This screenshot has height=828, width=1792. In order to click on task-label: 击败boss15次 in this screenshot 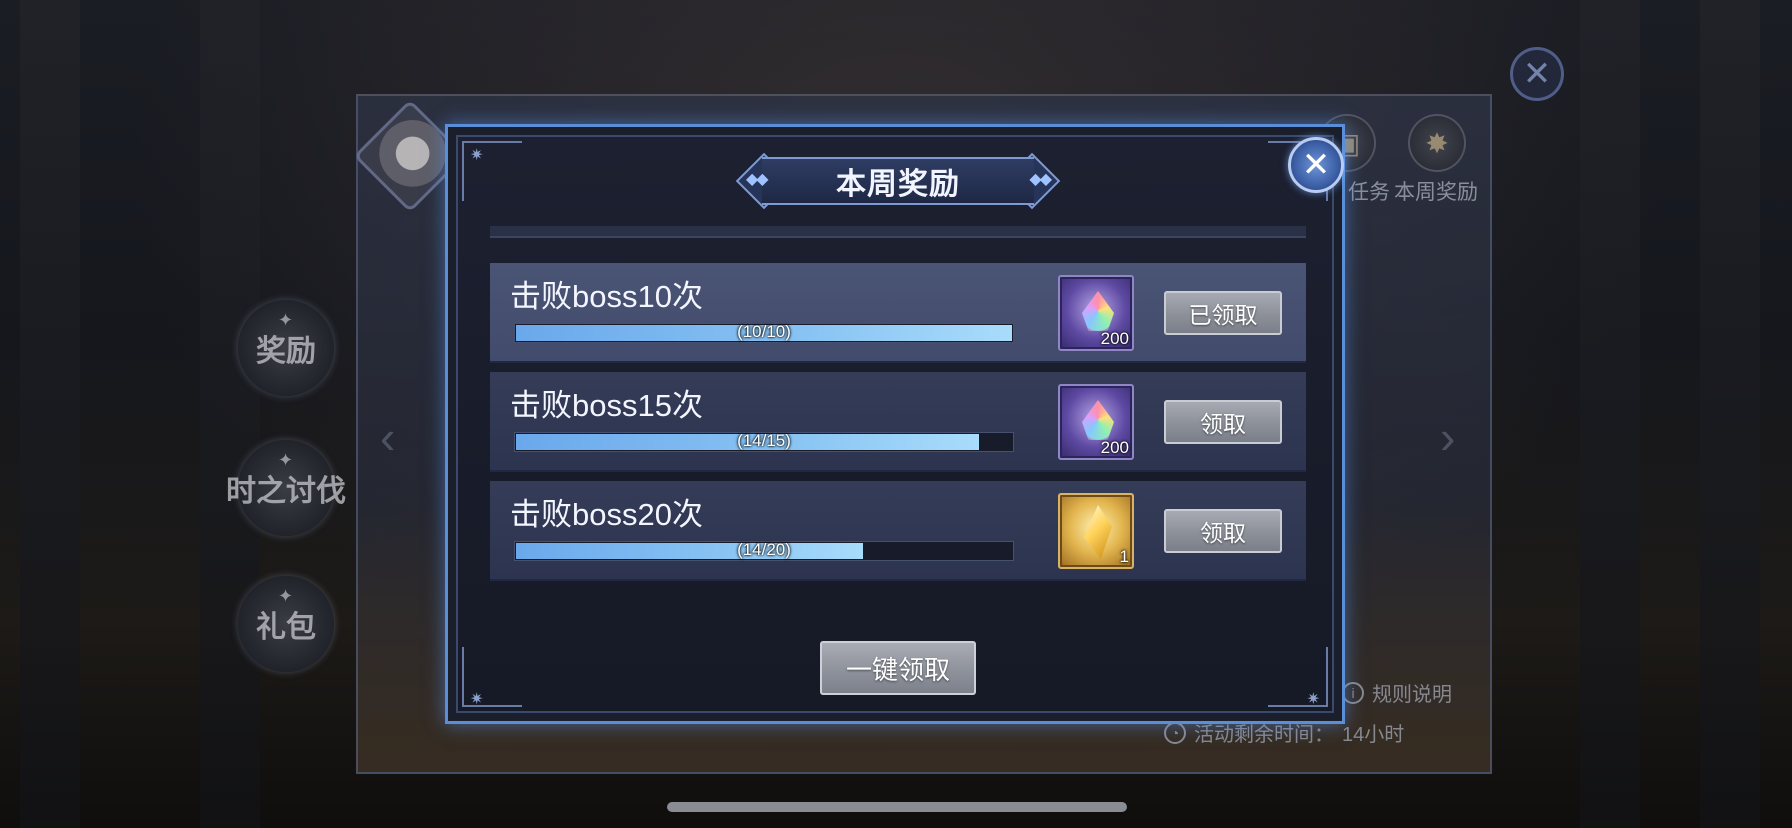, I will do `click(606, 405)`.